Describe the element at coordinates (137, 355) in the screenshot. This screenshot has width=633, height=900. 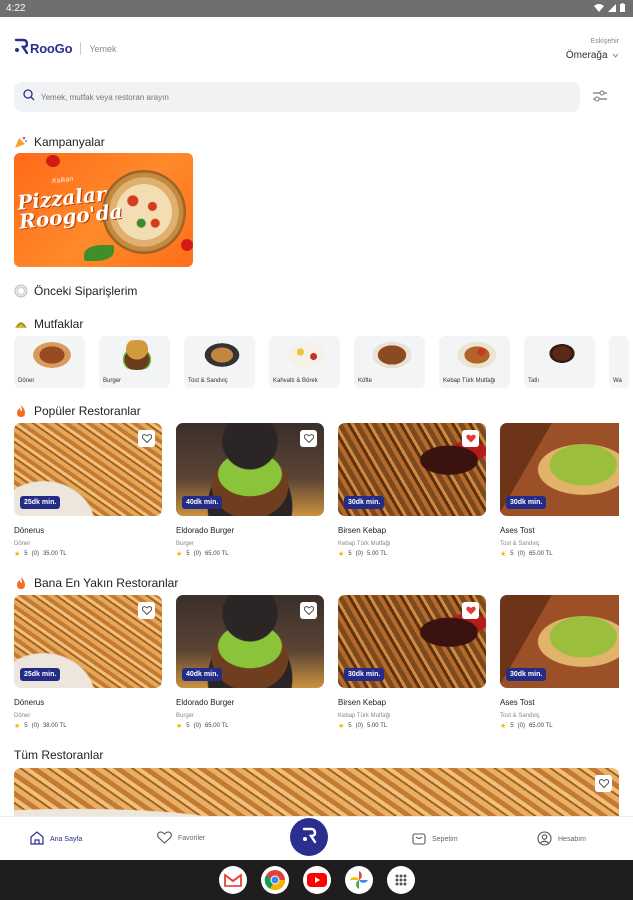
I see `burger-image` at that location.